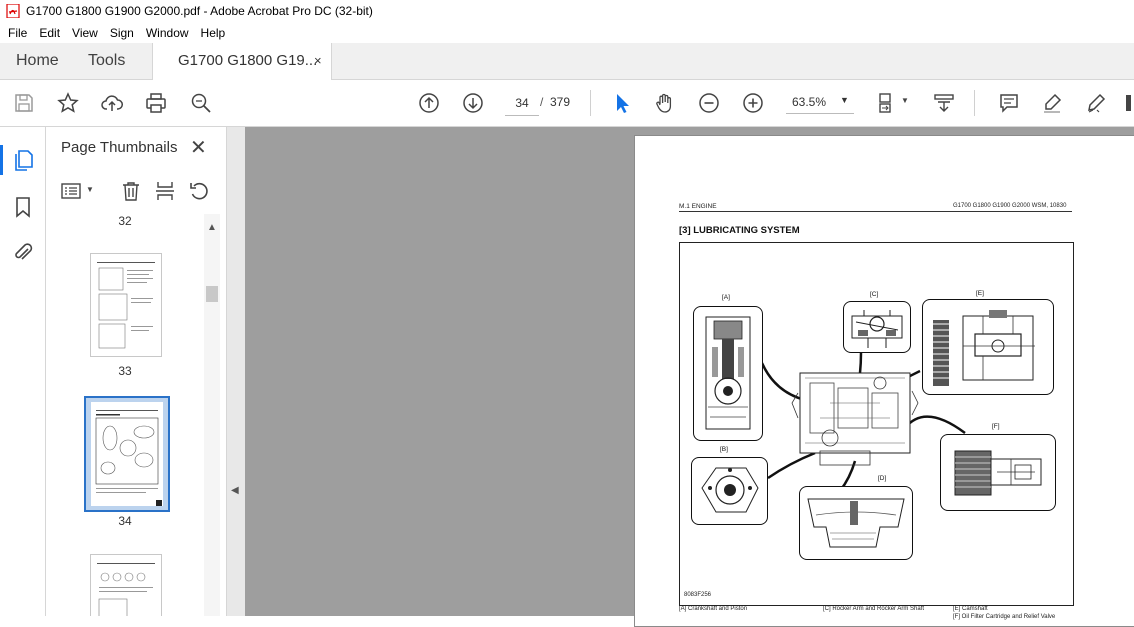 This screenshot has height=627, width=1134. I want to click on camshaft-illustration, so click(984, 348).